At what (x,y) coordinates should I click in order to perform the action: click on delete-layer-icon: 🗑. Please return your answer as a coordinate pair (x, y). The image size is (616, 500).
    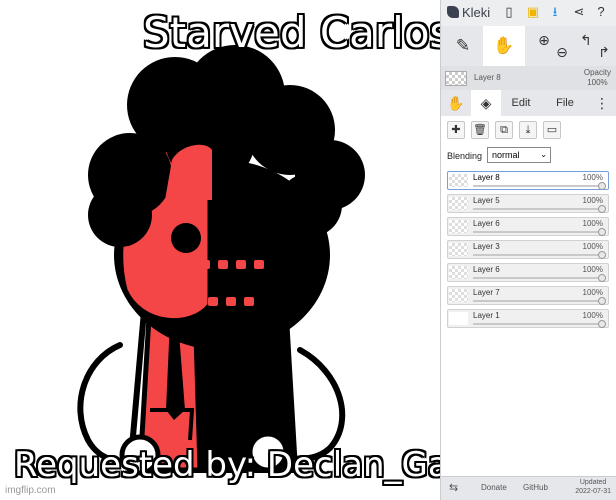
    Looking at the image, I should click on (480, 130).